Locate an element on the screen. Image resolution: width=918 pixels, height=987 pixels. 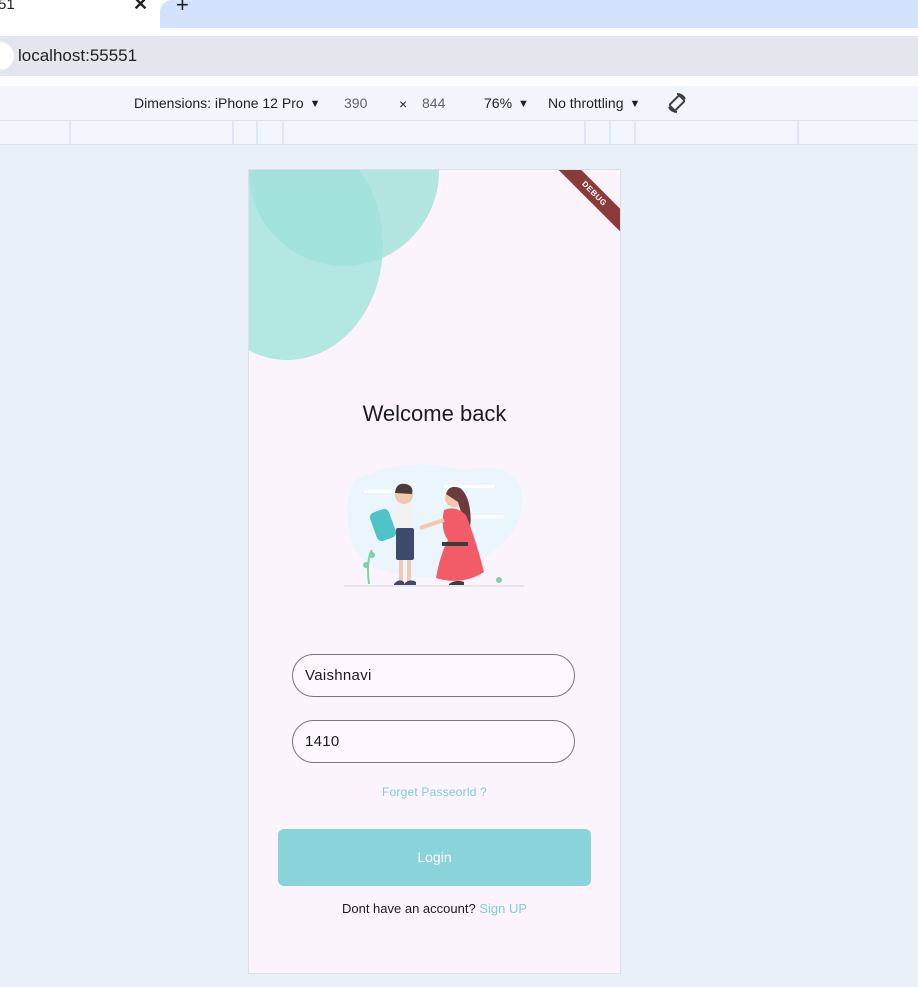
address-bar-area: localhost:55551 is located at coordinates (459, 57).